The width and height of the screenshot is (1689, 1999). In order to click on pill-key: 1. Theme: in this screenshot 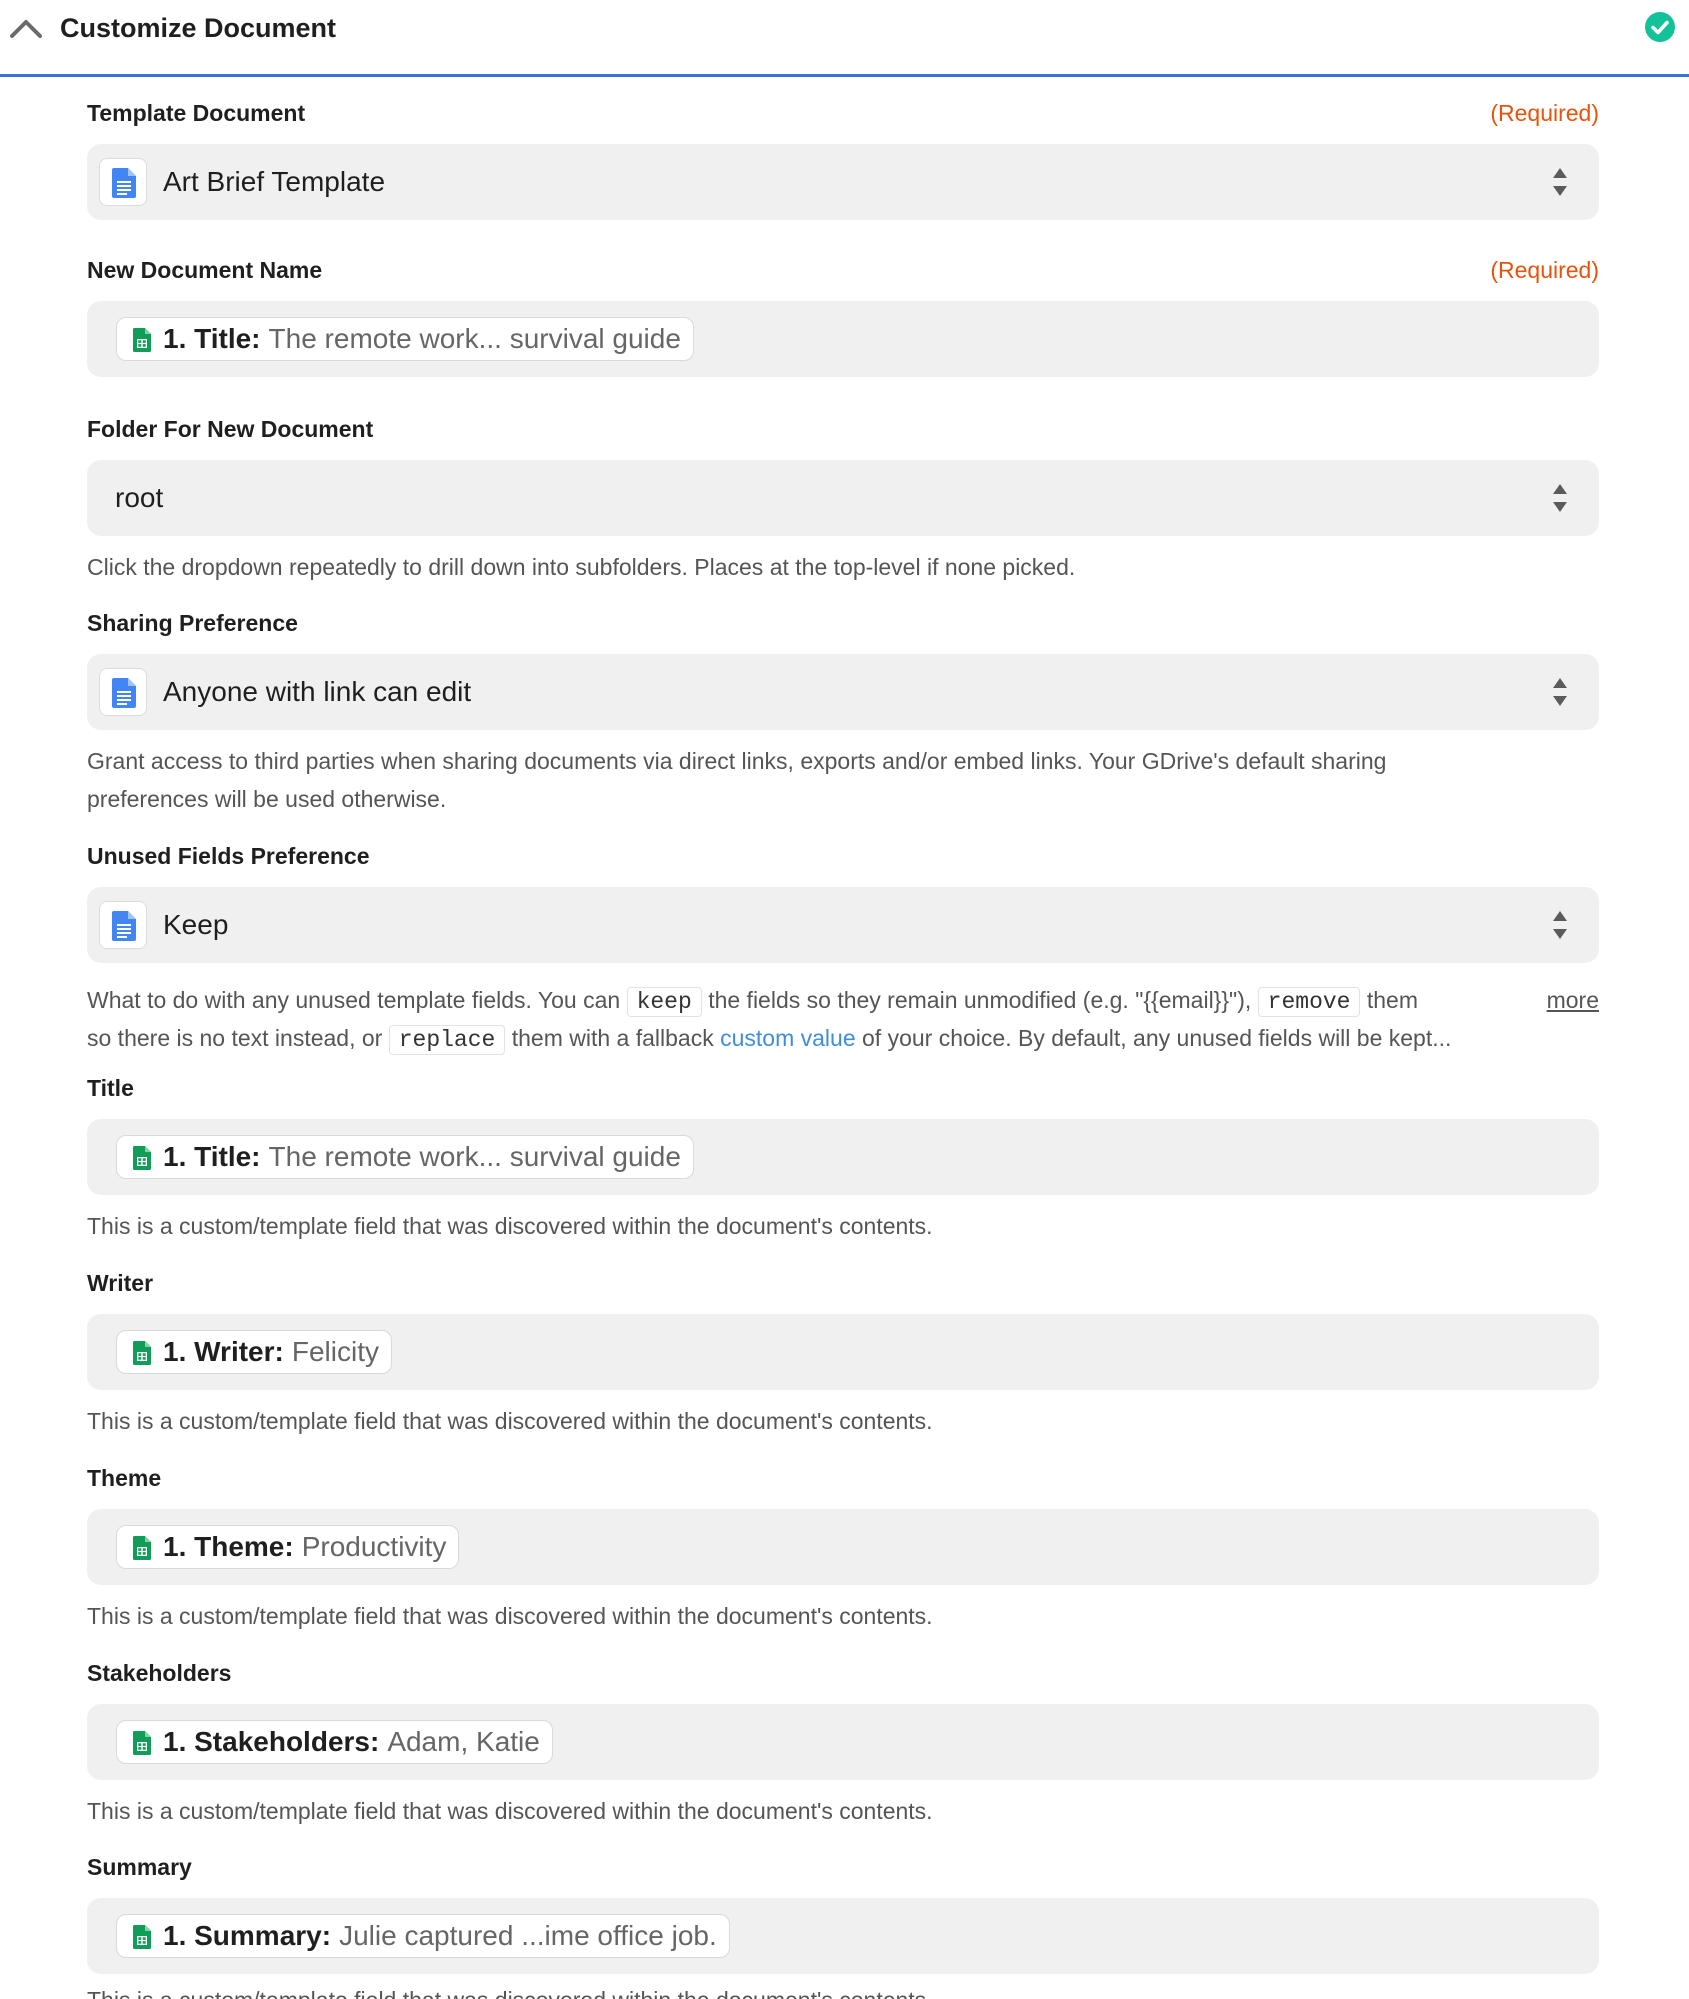, I will do `click(228, 1546)`.